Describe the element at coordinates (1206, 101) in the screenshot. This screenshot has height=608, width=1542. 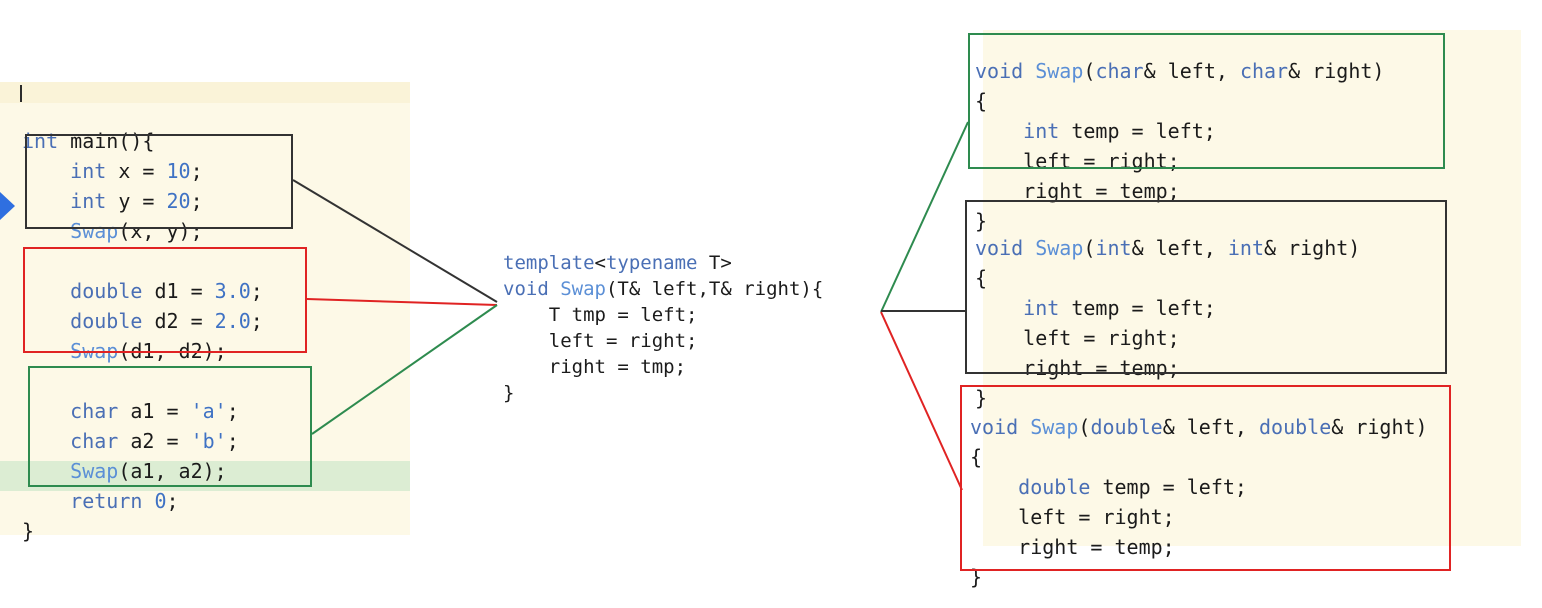
I see `char-instantiation-box` at that location.